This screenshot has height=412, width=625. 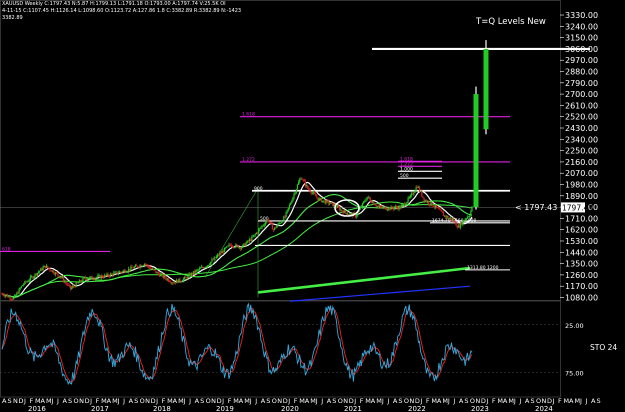 What do you see at coordinates (248, 115) in the screenshot?
I see `level-line-label: 1.618` at bounding box center [248, 115].